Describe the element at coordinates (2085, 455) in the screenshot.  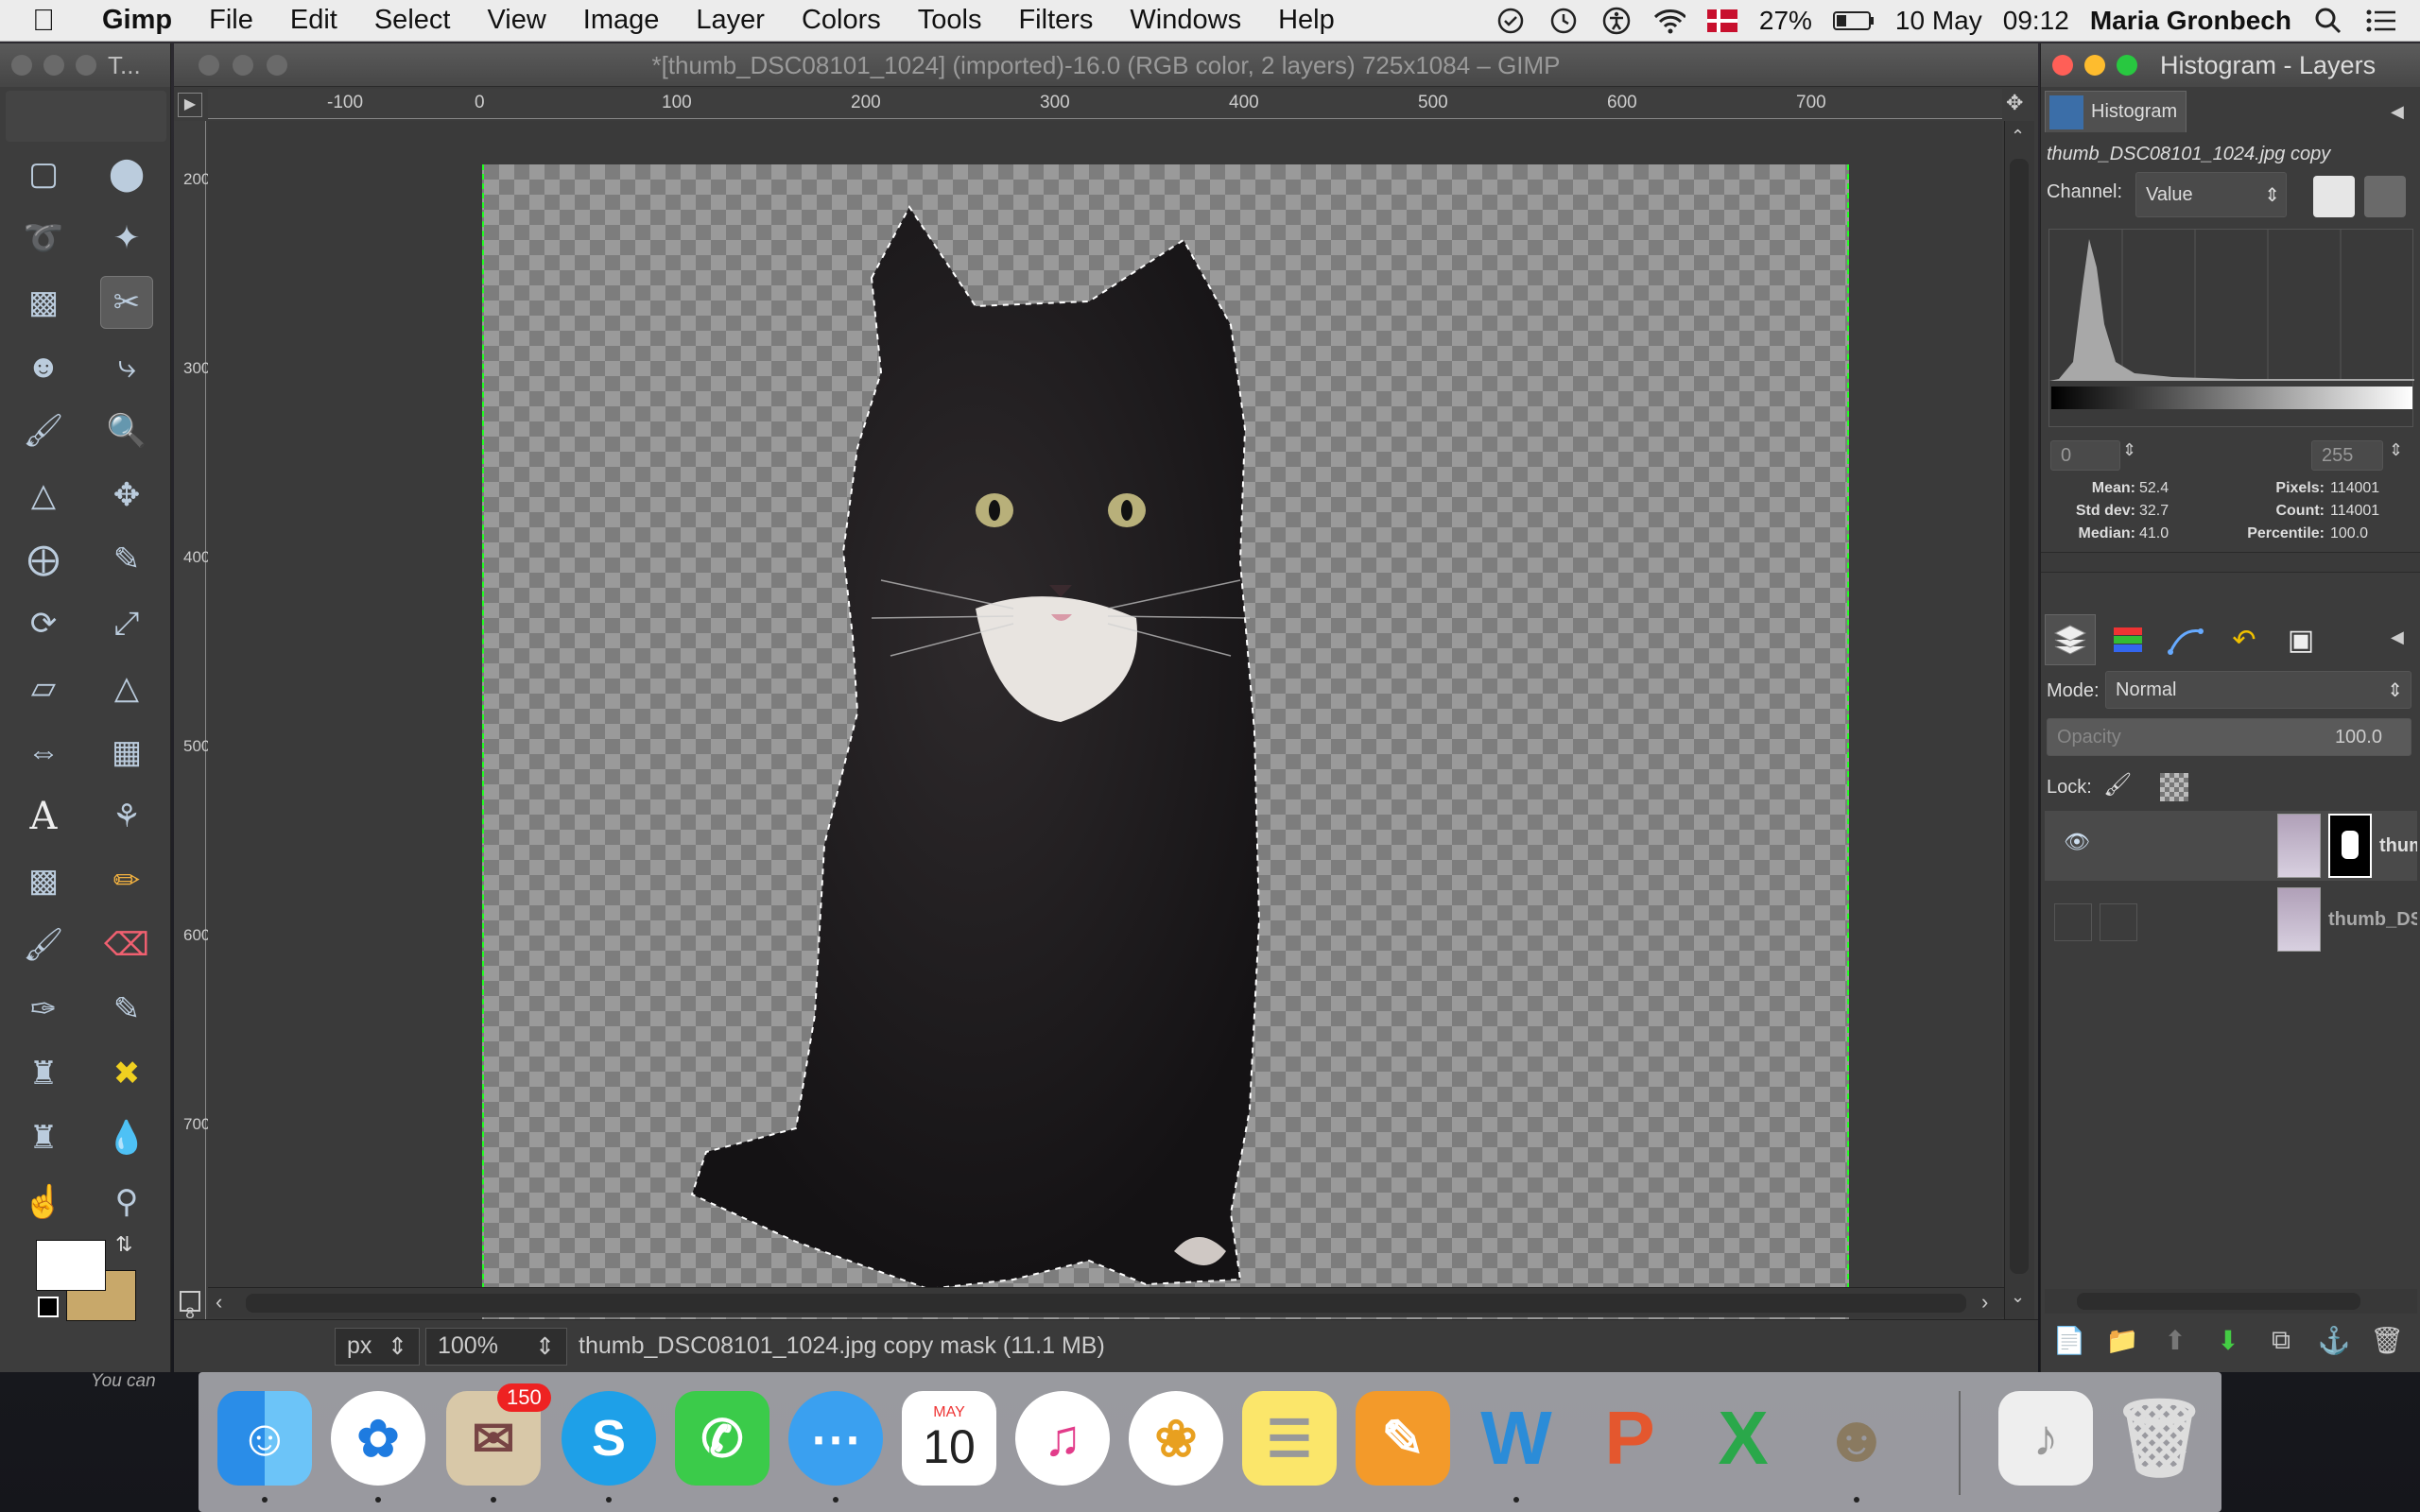
I see `range-min-input: 0` at that location.